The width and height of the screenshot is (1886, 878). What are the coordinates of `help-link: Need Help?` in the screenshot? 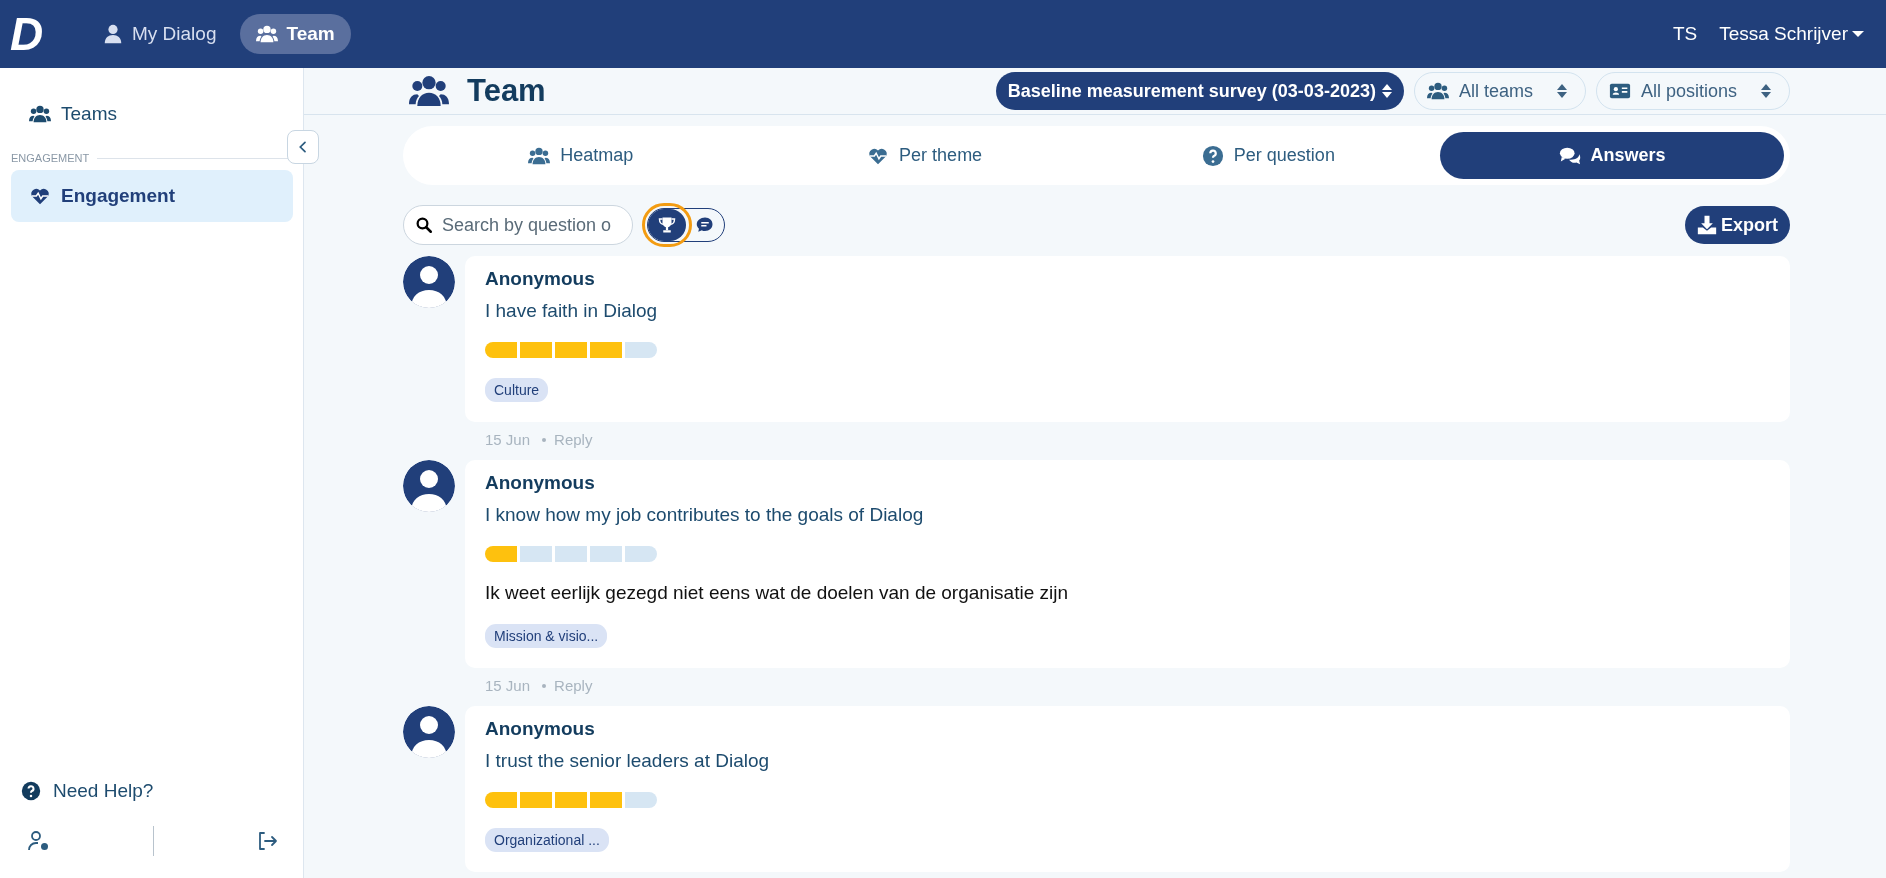 It's located at (152, 791).